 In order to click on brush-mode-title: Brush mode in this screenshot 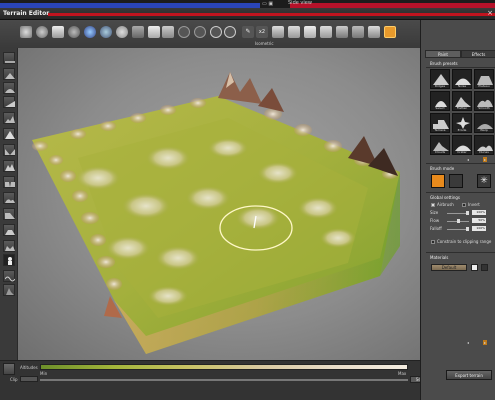, I will do `click(442, 168)`.